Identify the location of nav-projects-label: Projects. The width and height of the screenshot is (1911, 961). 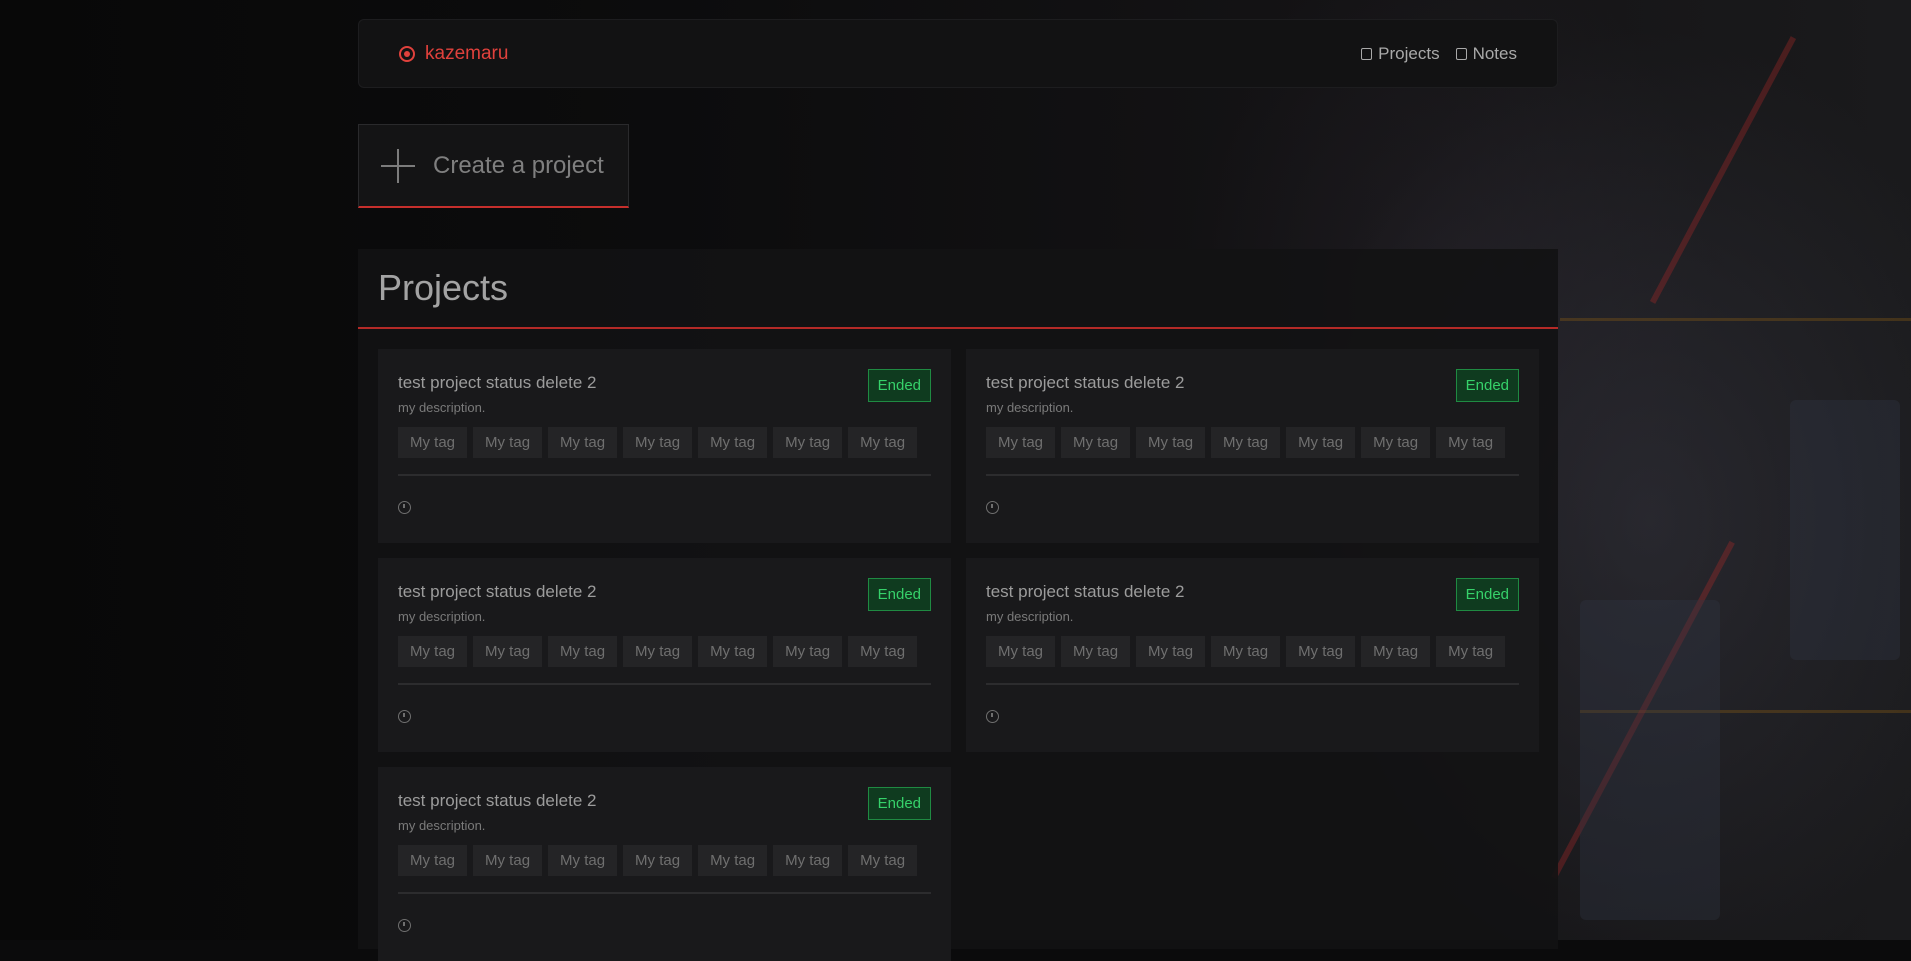
(1409, 53).